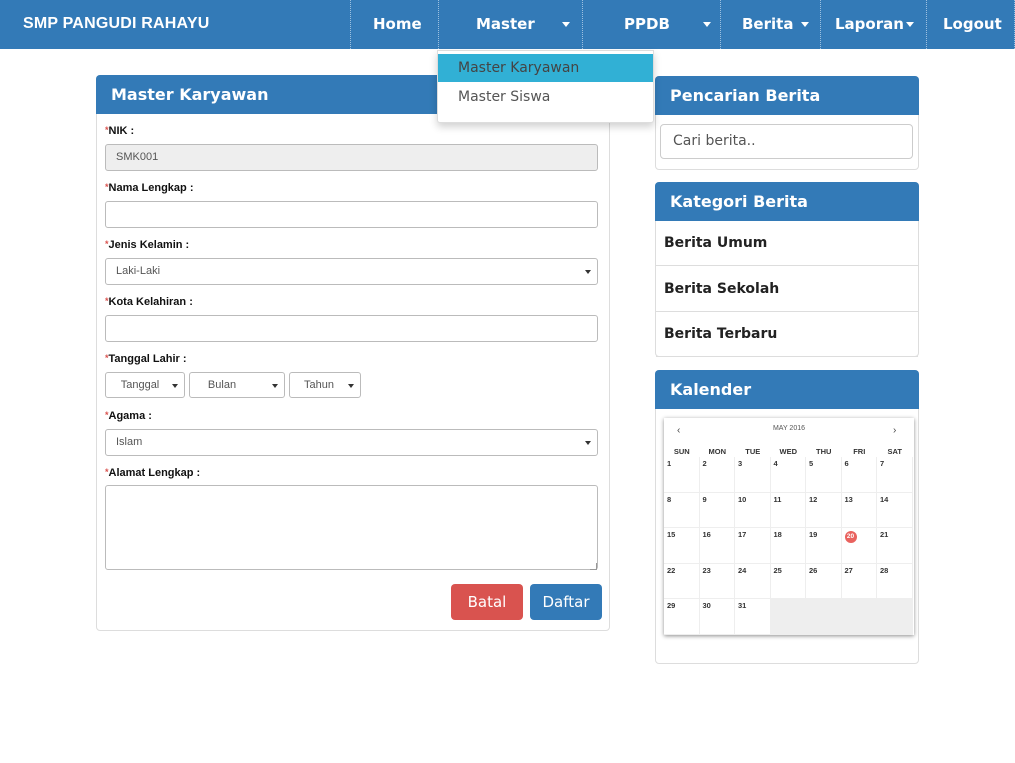  I want to click on calendar-day-cell: 12, so click(824, 510).